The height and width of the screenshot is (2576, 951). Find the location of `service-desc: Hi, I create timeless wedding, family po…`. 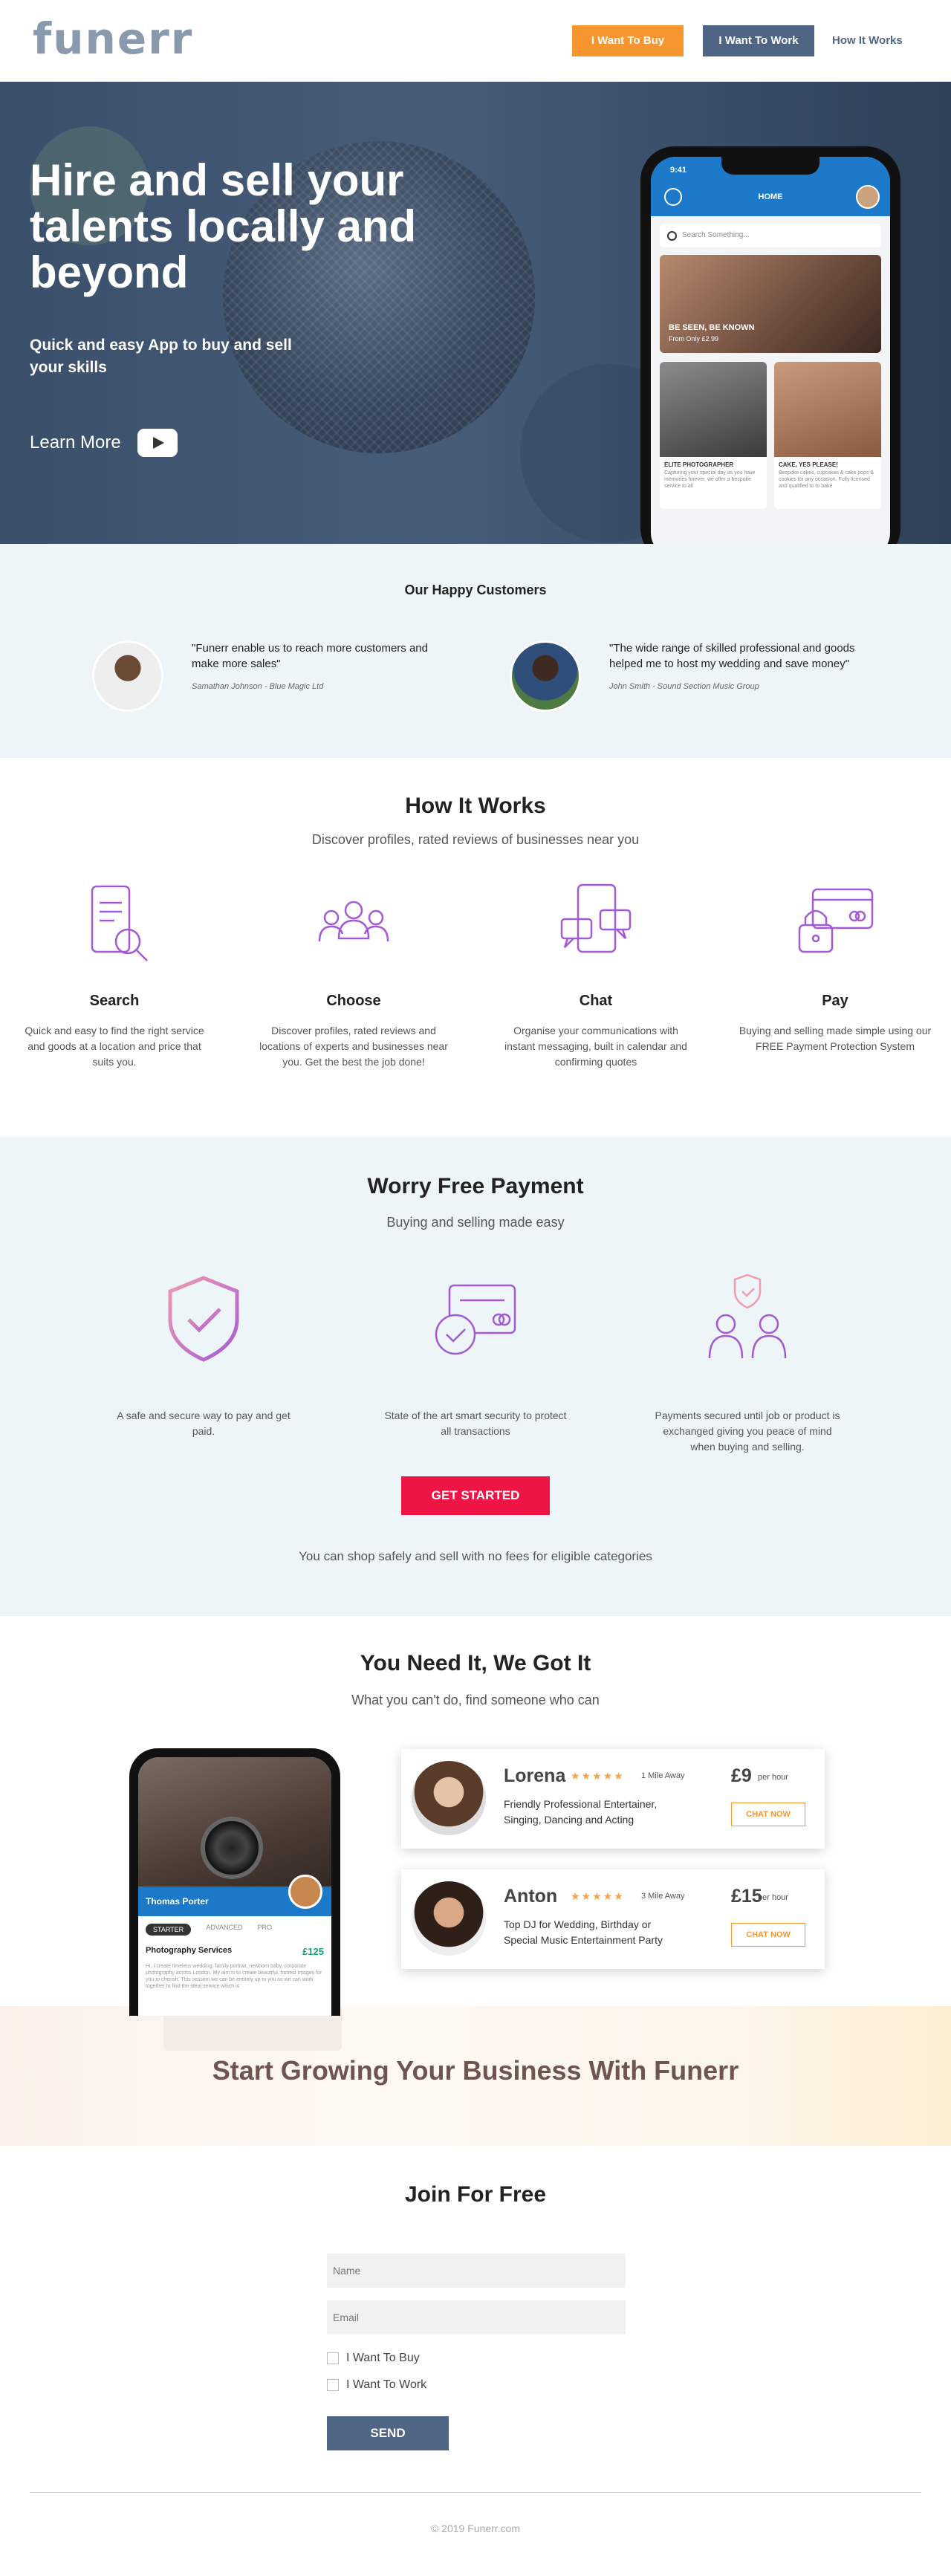

service-desc: Hi, I create timeless wedding, family po… is located at coordinates (234, 1976).